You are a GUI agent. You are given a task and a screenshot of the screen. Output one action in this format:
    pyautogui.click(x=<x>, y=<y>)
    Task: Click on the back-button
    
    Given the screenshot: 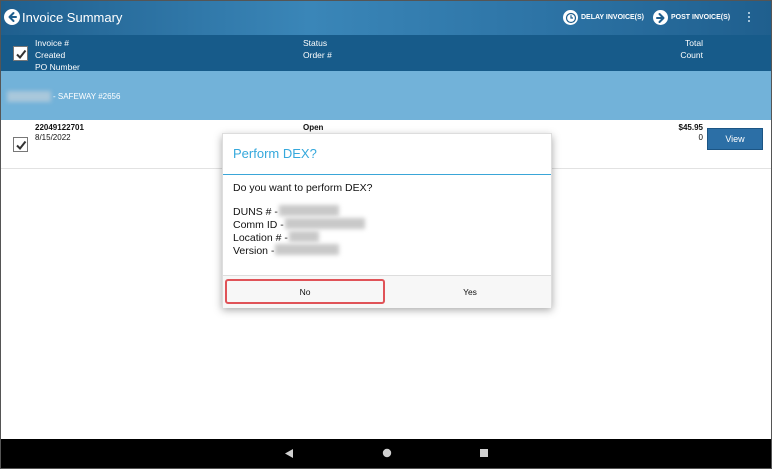 What is the action you would take?
    pyautogui.click(x=12, y=17)
    